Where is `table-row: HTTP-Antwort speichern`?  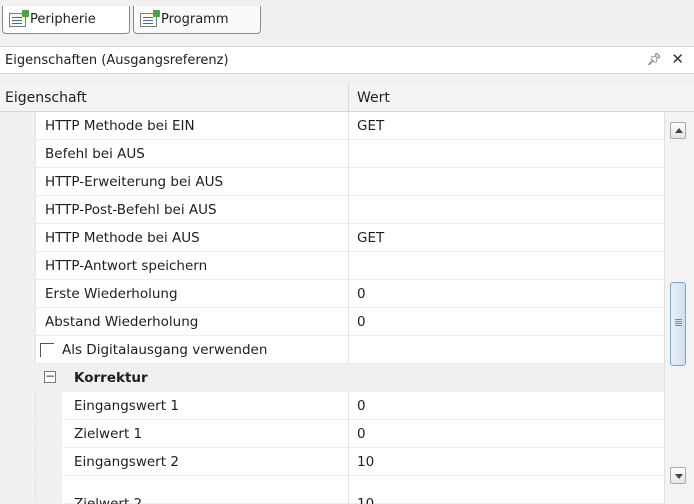 table-row: HTTP-Antwort speichern is located at coordinates (332, 266).